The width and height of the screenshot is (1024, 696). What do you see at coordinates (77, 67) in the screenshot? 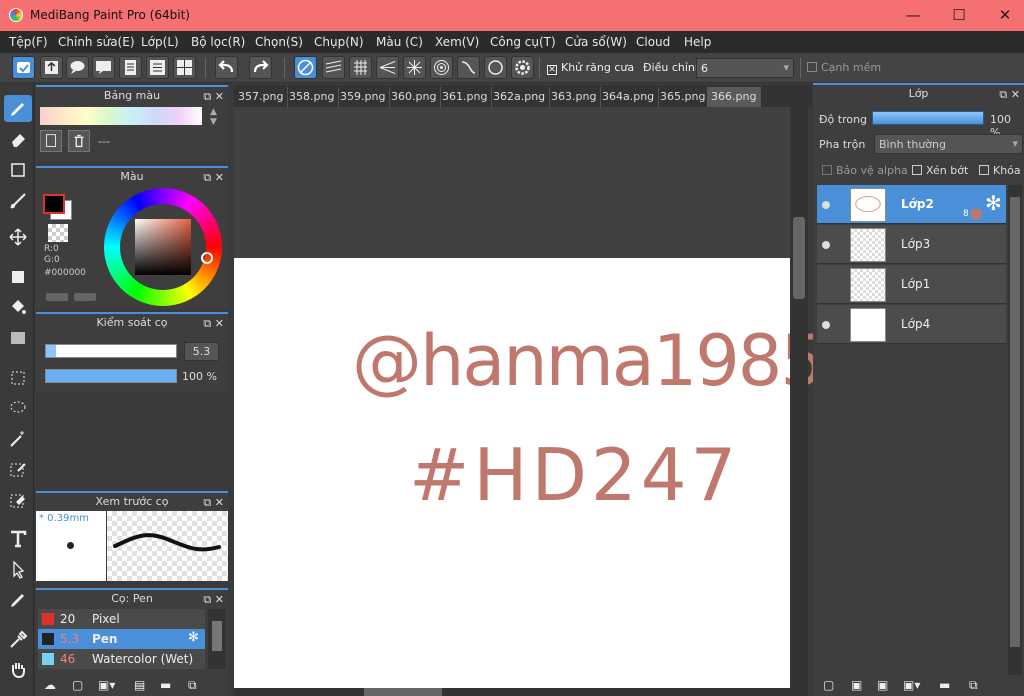
I see `comment-icon` at bounding box center [77, 67].